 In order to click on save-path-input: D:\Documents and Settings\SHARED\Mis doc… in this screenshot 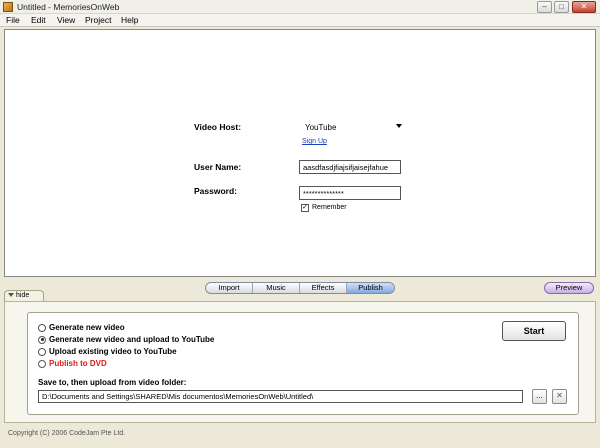, I will do `click(280, 396)`.